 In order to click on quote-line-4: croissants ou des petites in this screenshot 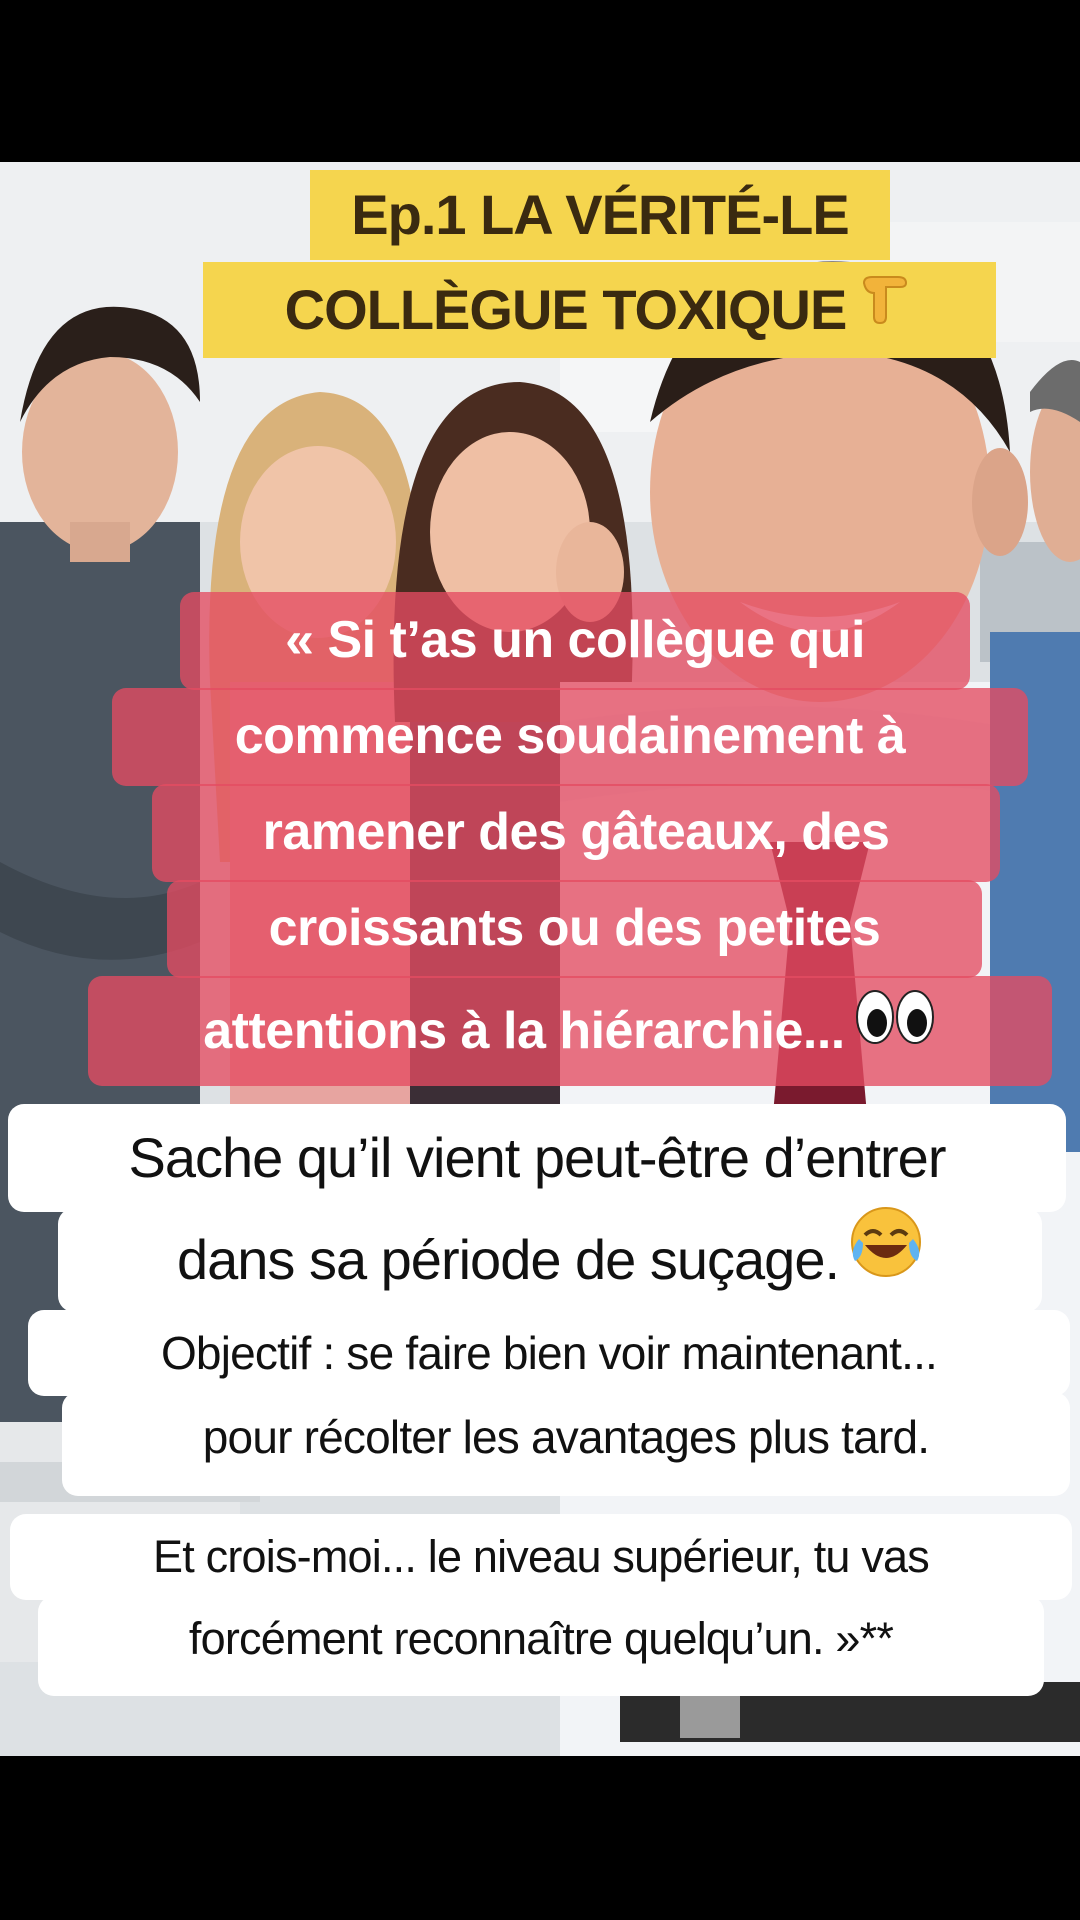, I will do `click(574, 929)`.